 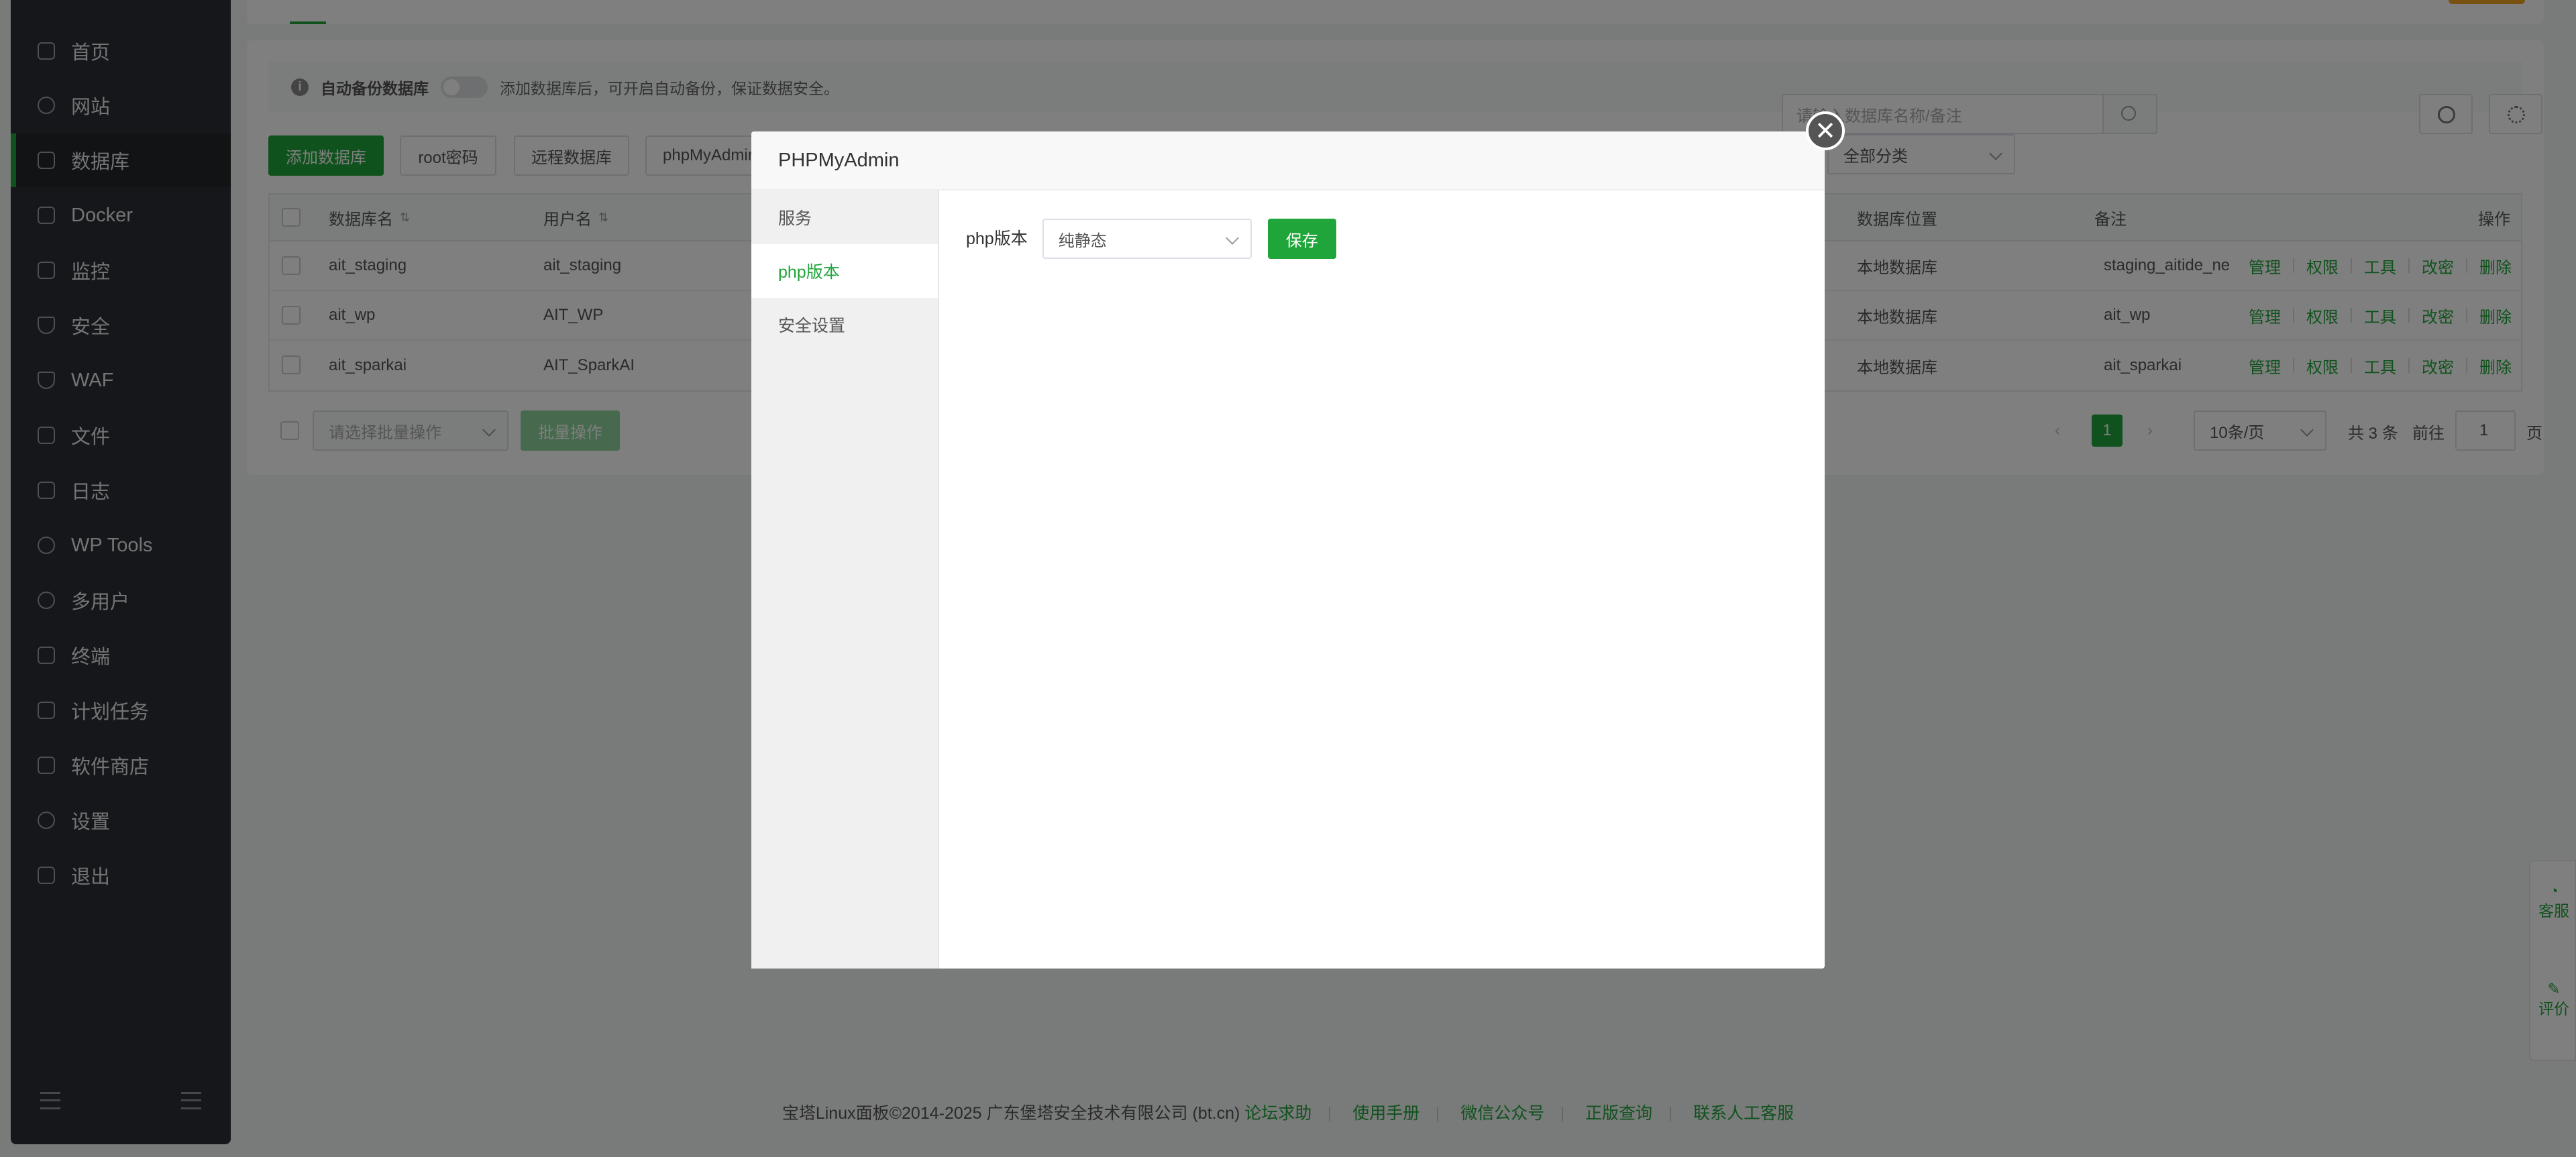 I want to click on close-dialog-button: ✕, so click(x=1825, y=130).